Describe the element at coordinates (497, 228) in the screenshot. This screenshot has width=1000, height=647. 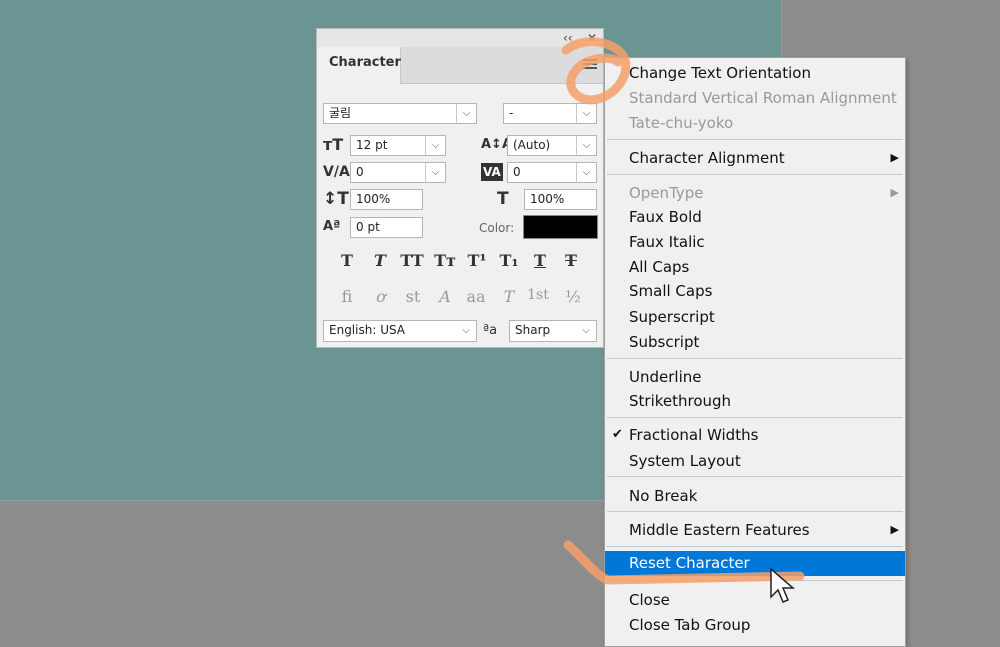
I see `color-label: Color:` at that location.